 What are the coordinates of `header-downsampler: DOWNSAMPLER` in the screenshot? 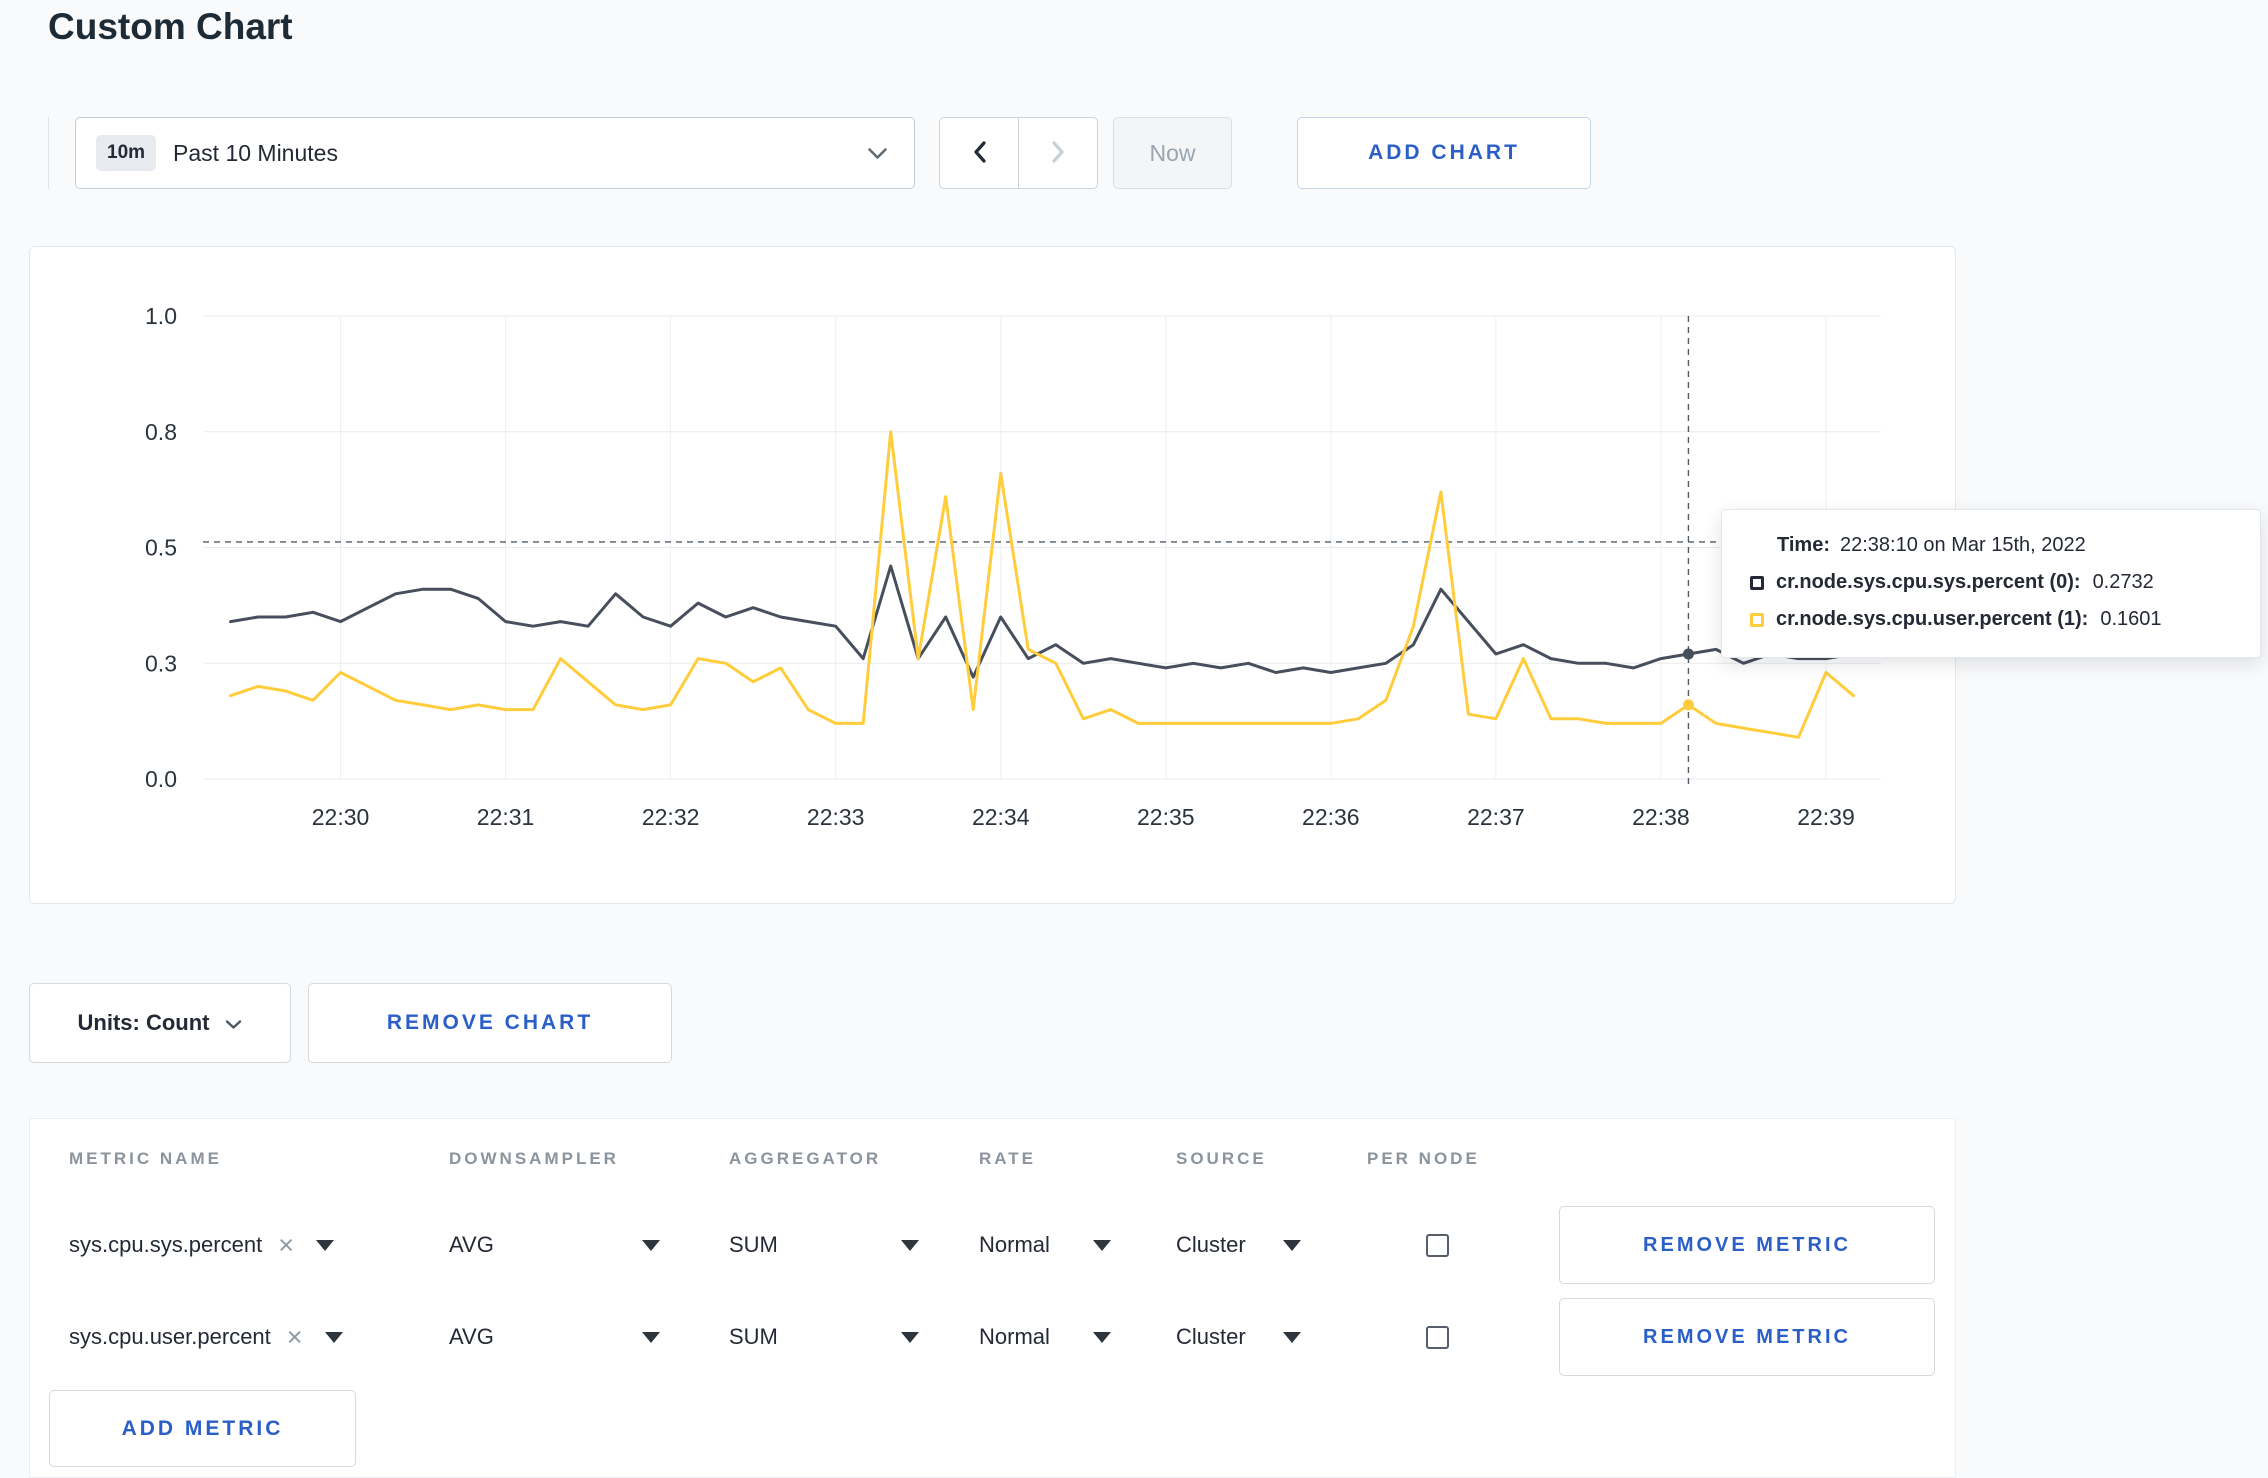 It's located at (534, 1158).